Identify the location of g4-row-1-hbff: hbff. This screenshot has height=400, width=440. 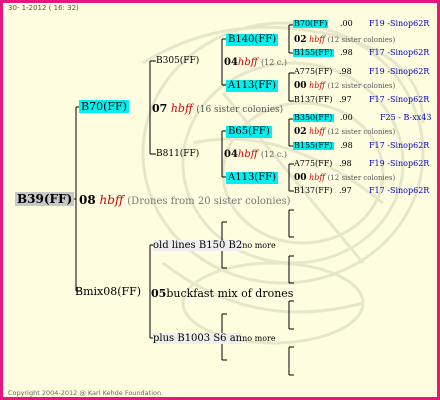
(317, 39).